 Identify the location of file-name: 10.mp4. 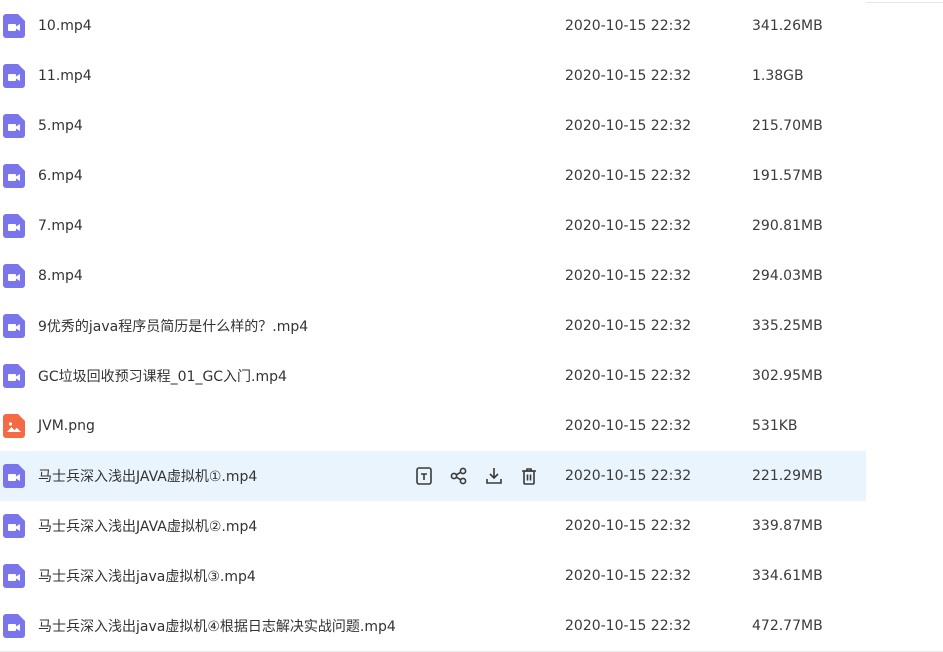
(65, 26).